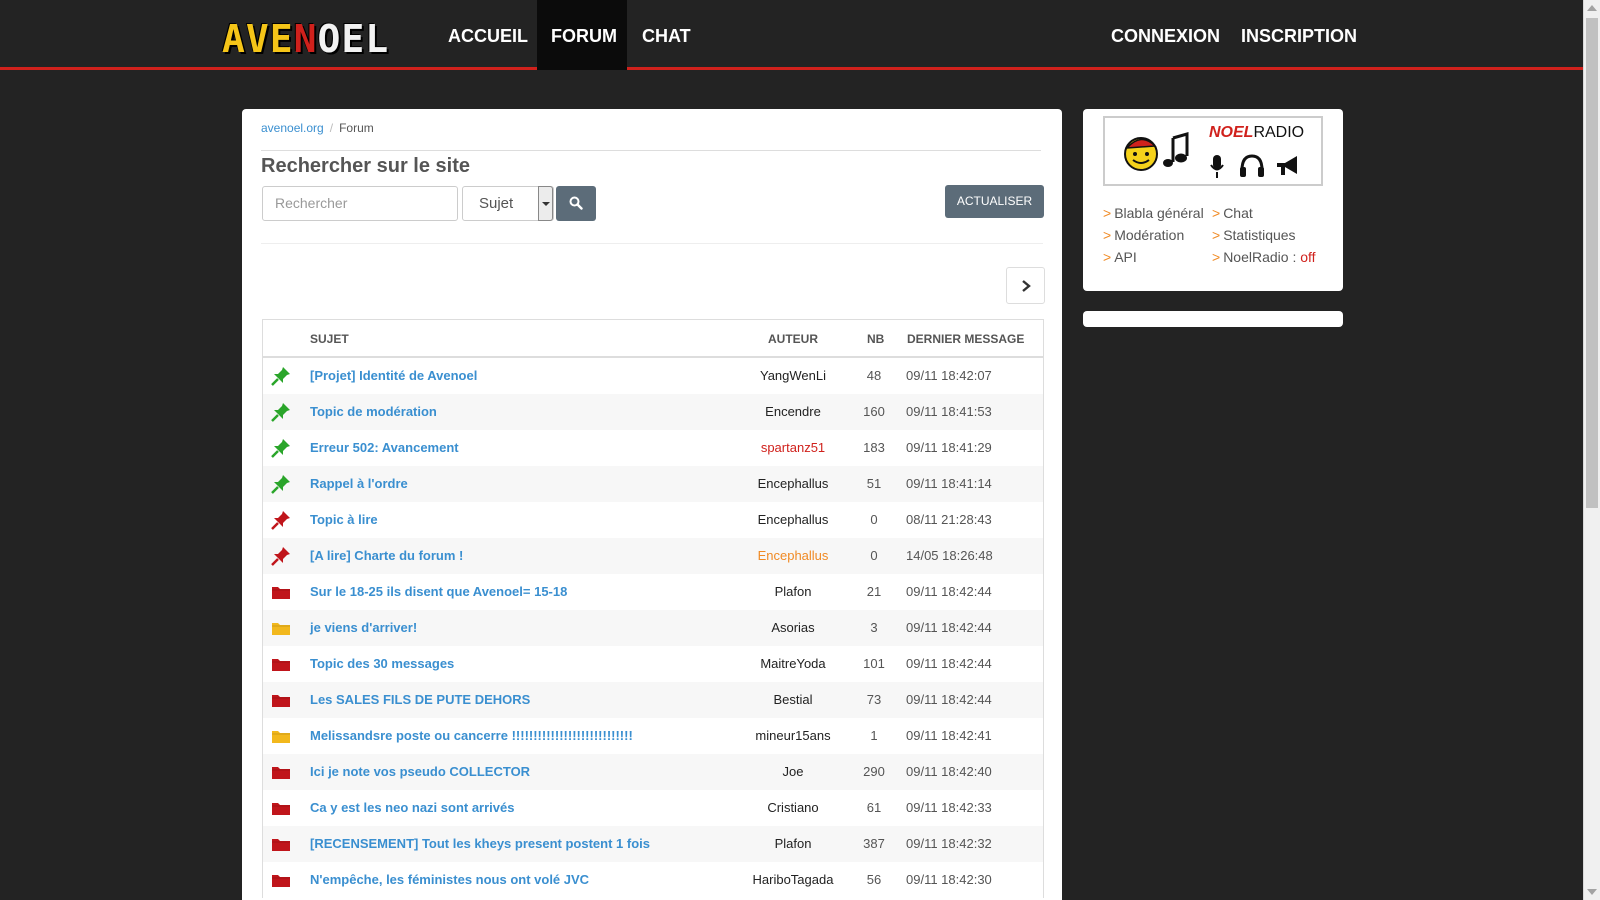 The image size is (1600, 900). I want to click on topic-link: Rappel à l'ordre, so click(359, 484).